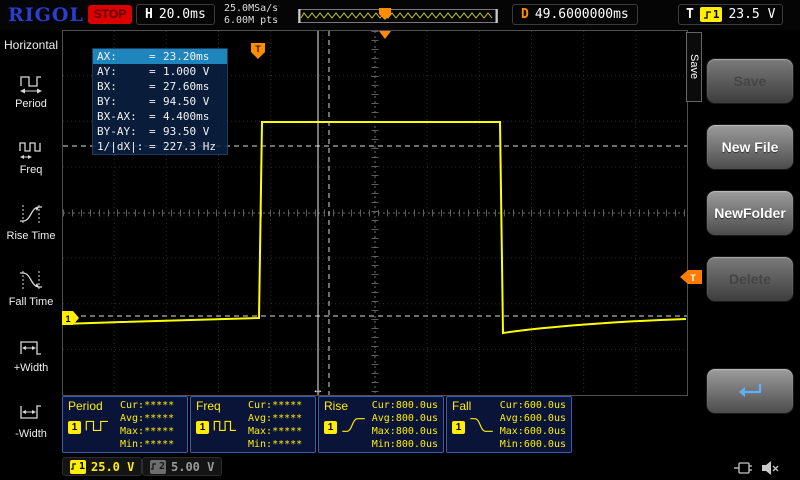 This screenshot has width=800, height=480. Describe the element at coordinates (251, 20) in the screenshot. I see `memory-depth: 6.00M pts` at that location.